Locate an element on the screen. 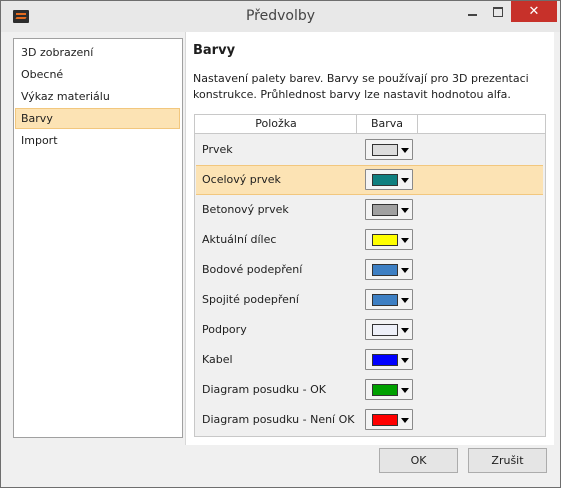 Image resolution: width=561 pixels, height=488 pixels. close-button: ✕ is located at coordinates (534, 11).